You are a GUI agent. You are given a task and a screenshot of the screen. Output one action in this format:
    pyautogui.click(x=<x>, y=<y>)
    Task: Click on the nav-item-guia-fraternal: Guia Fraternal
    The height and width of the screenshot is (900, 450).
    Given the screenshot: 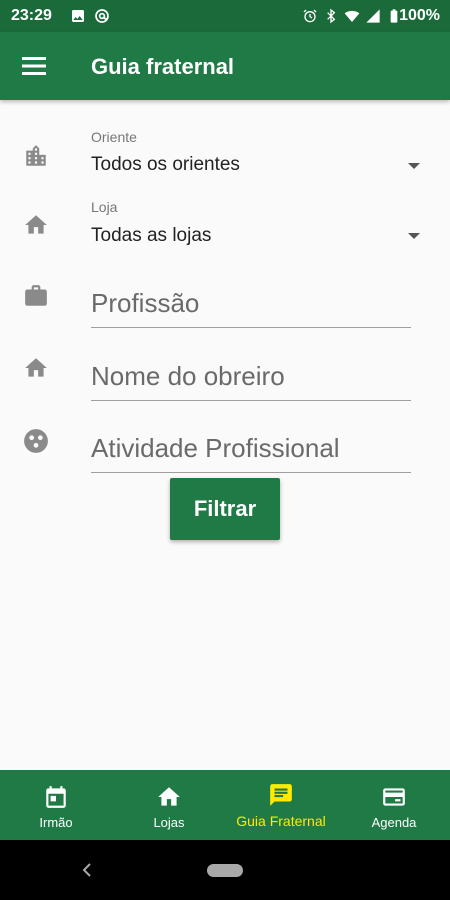 What is the action you would take?
    pyautogui.click(x=281, y=805)
    